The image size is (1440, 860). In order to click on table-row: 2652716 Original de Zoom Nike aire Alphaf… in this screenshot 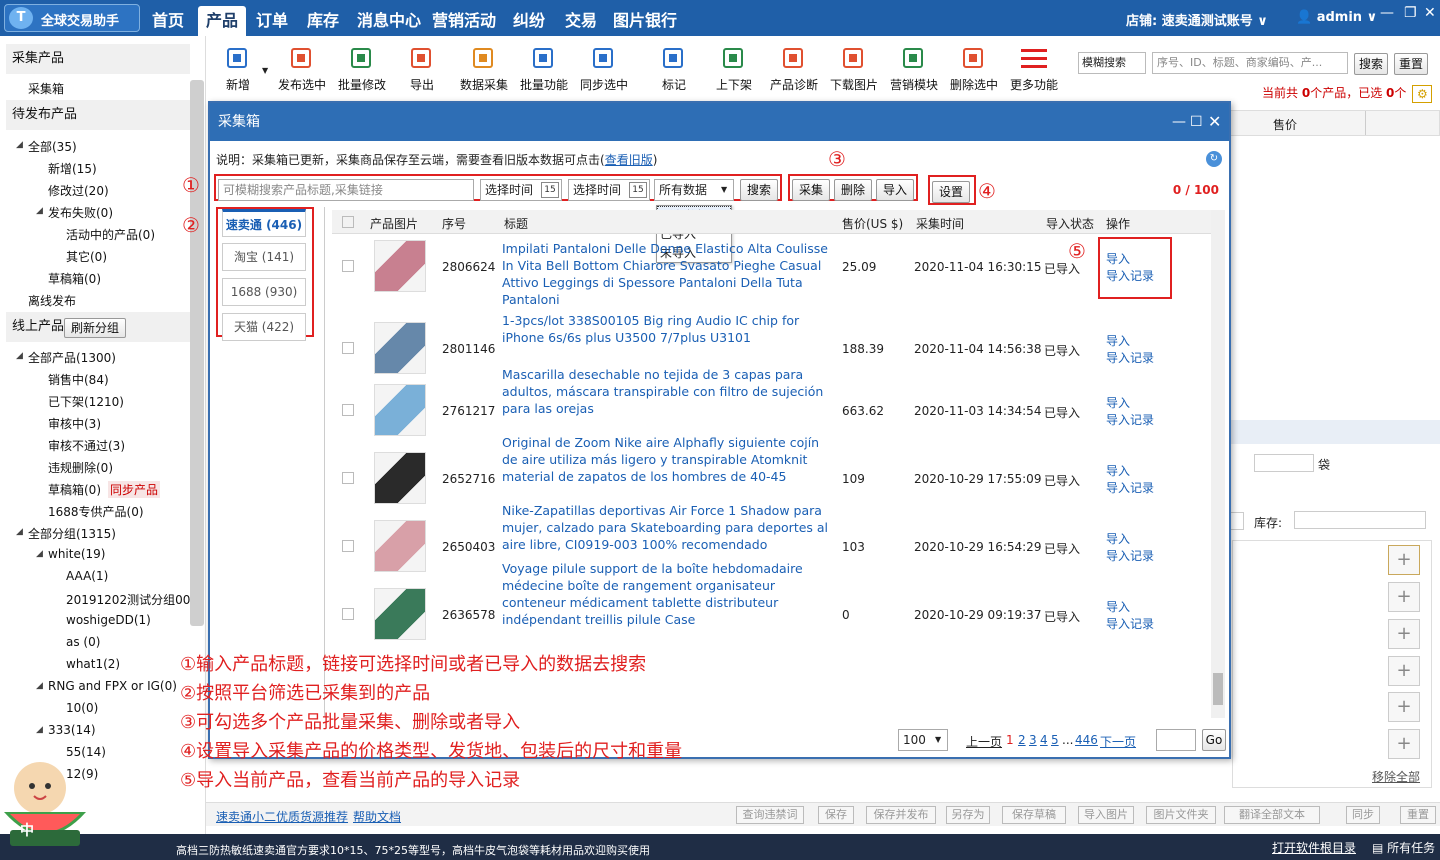, I will do `click(774, 472)`.